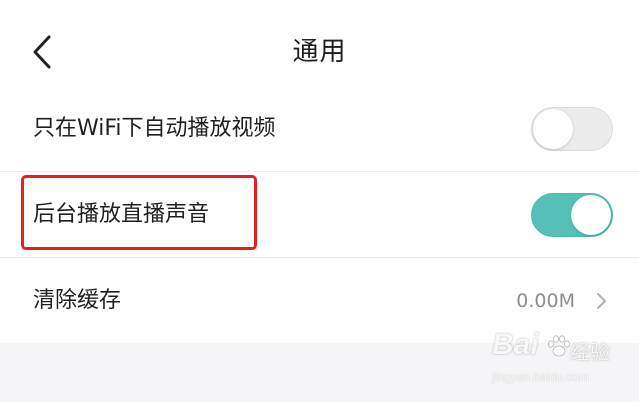 This screenshot has width=639, height=402. I want to click on setting-label-wifi-autoplay: 只在WiFi下自动播放视频, so click(154, 128).